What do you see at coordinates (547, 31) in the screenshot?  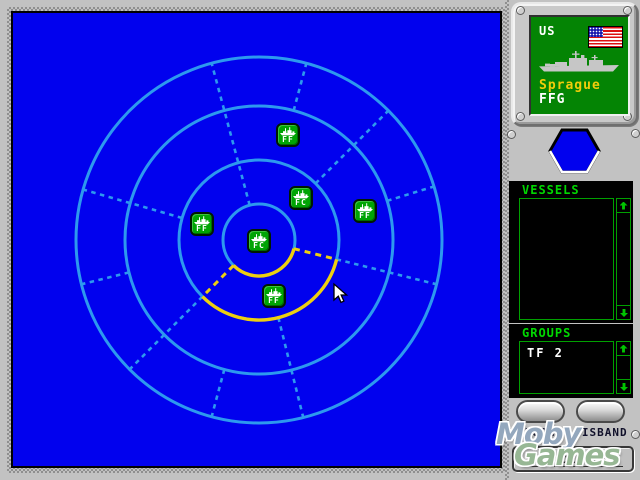 I see `nation-label: US` at bounding box center [547, 31].